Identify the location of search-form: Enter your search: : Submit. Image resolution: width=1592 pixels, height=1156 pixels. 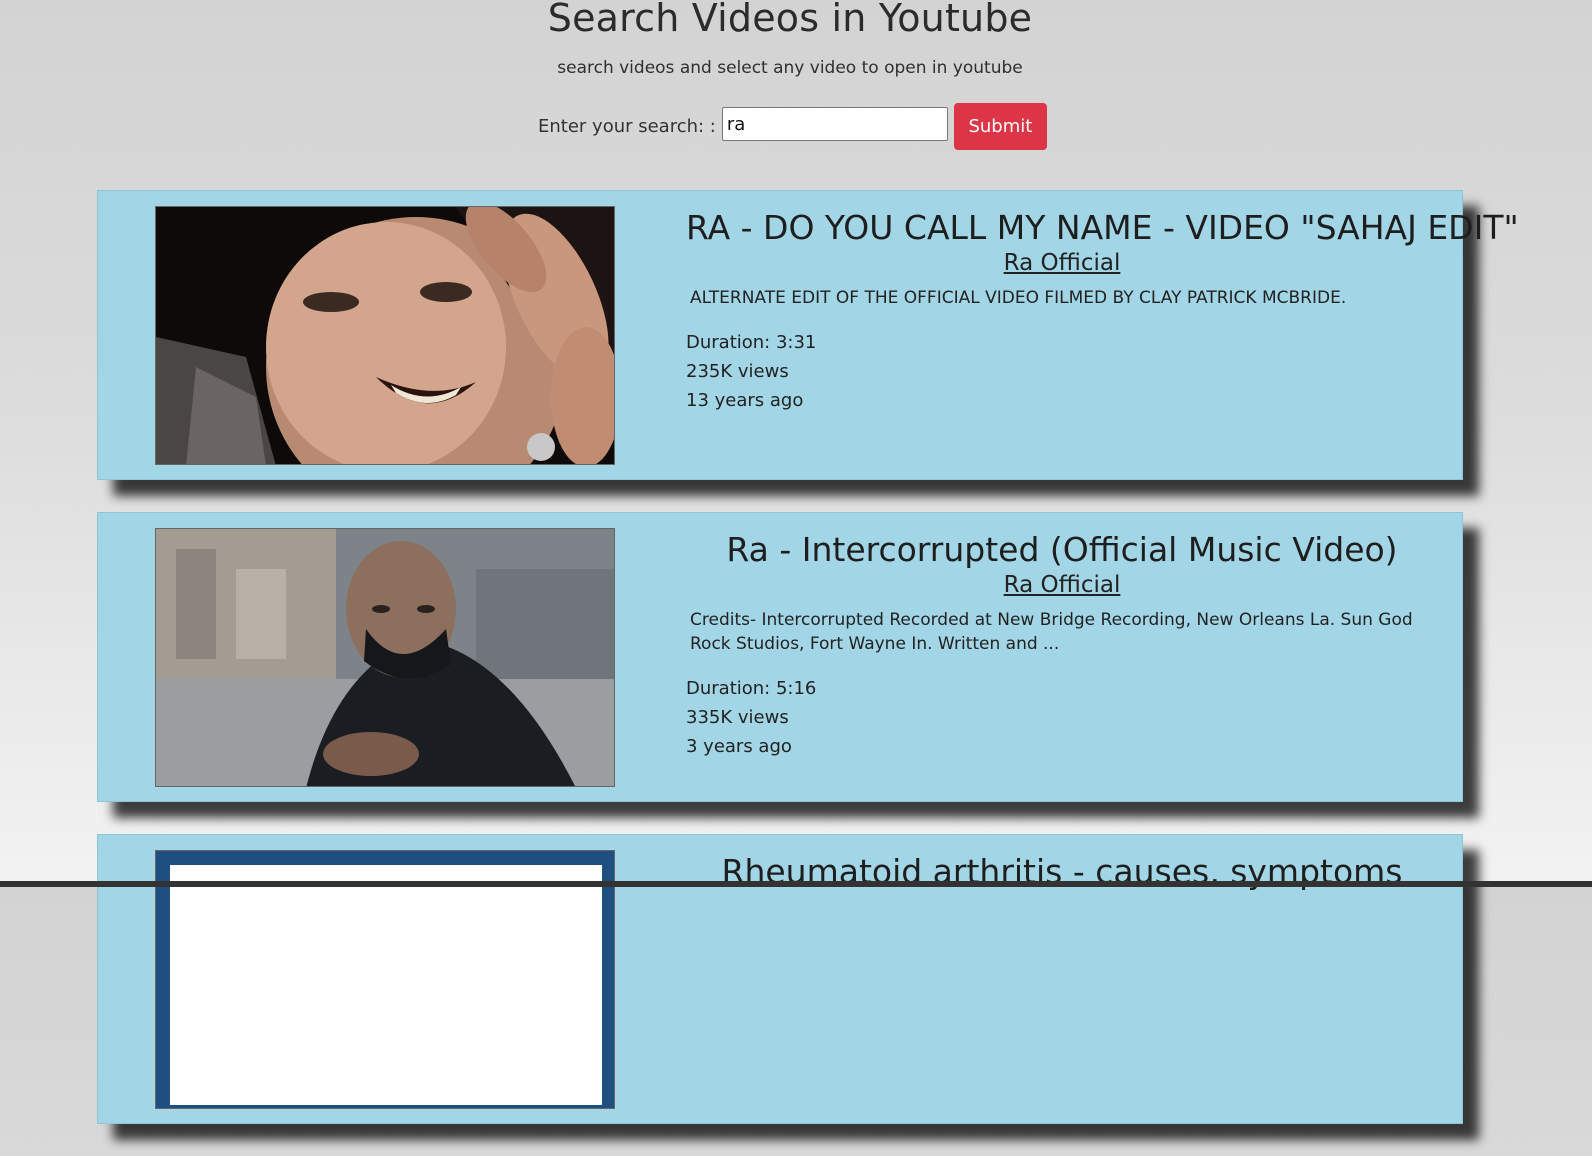
(792, 126).